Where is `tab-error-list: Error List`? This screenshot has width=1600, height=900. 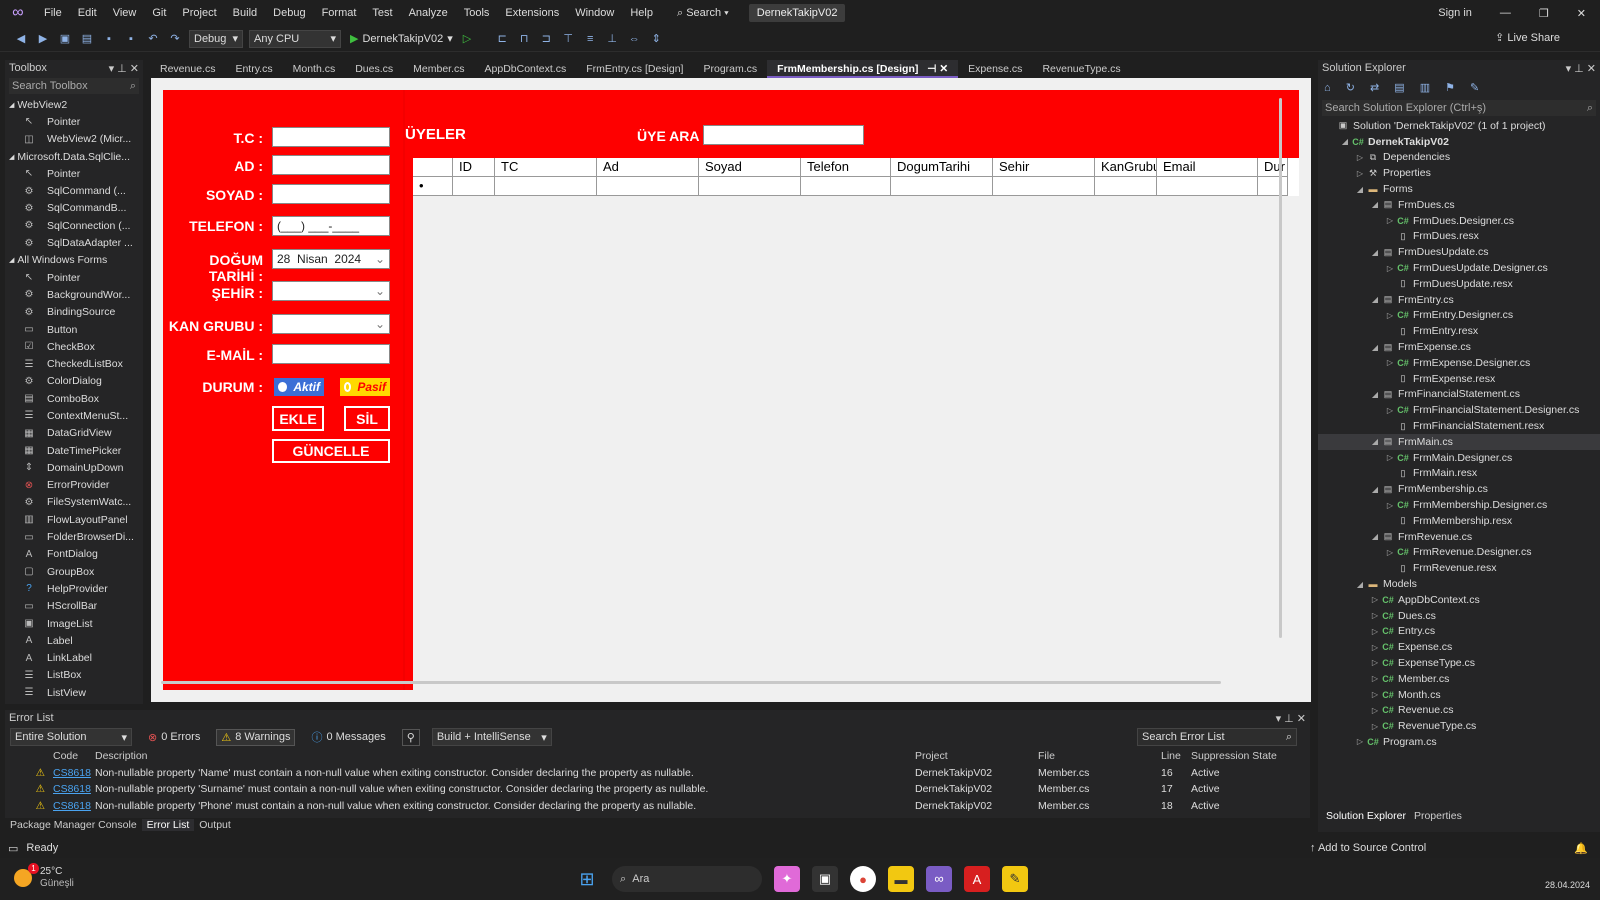
tab-error-list: Error List is located at coordinates (168, 825).